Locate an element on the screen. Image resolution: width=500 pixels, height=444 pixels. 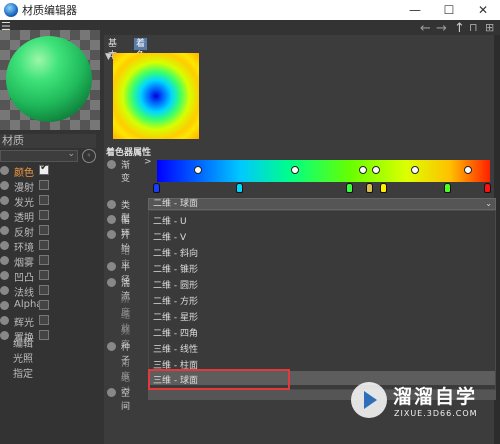
watermark: 溜溜自学 ZIXUE.3D66.COM is located at coordinates (422, 403).